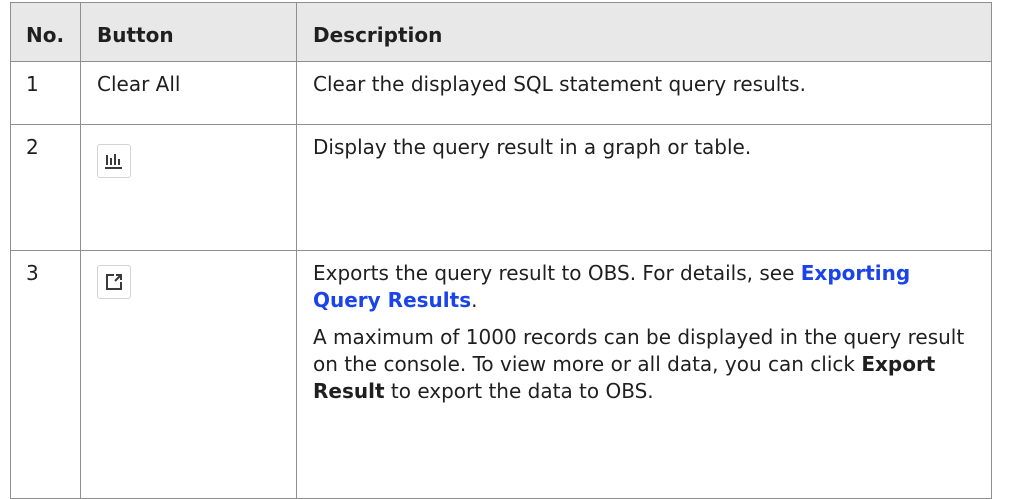  What do you see at coordinates (45, 32) in the screenshot?
I see `header-no: No.` at bounding box center [45, 32].